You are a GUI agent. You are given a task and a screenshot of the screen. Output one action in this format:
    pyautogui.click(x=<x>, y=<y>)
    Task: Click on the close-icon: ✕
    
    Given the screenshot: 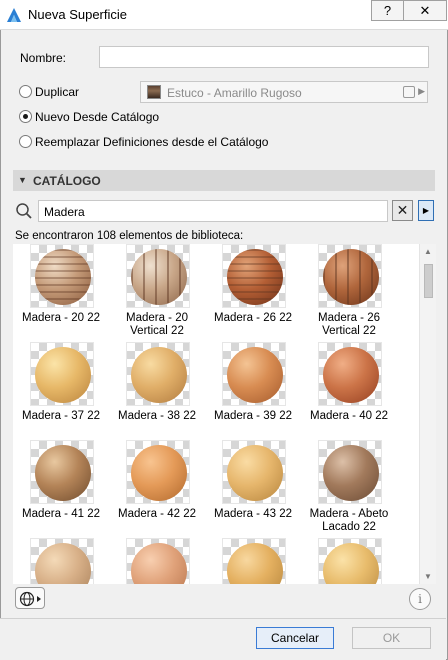 What is the action you would take?
    pyautogui.click(x=402, y=210)
    